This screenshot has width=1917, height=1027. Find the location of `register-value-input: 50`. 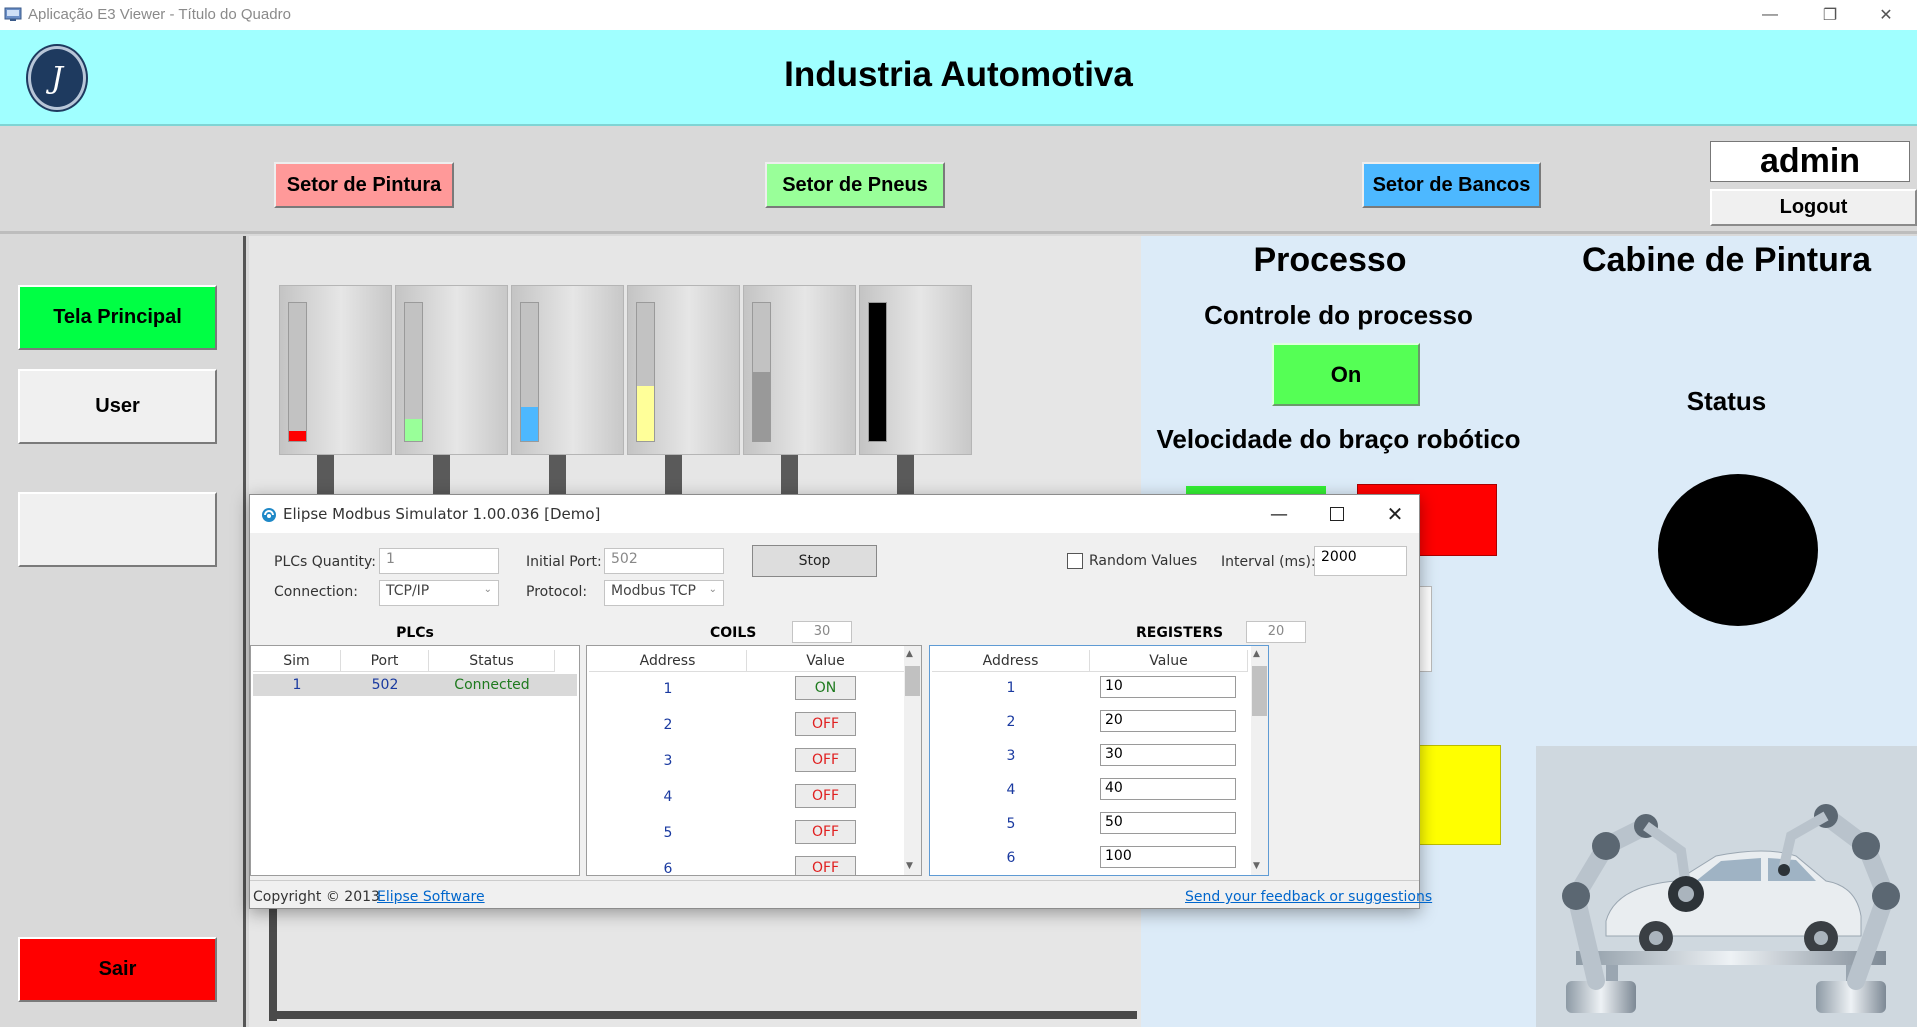

register-value-input: 50 is located at coordinates (1168, 823).